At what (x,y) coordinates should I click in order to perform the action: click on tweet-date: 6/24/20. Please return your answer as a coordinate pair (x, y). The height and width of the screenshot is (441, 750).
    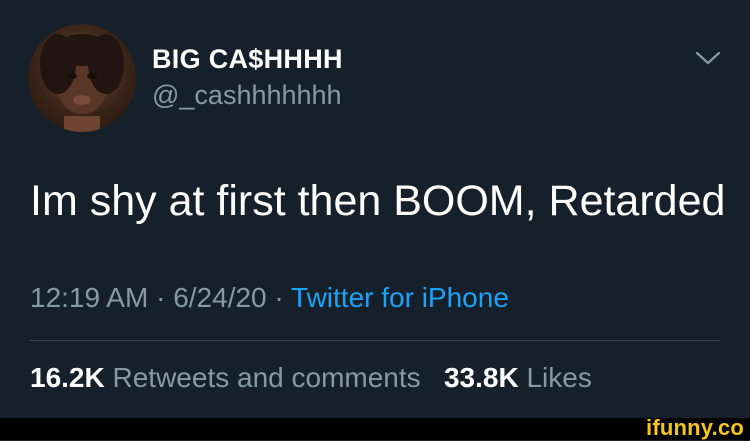
    Looking at the image, I should click on (219, 297).